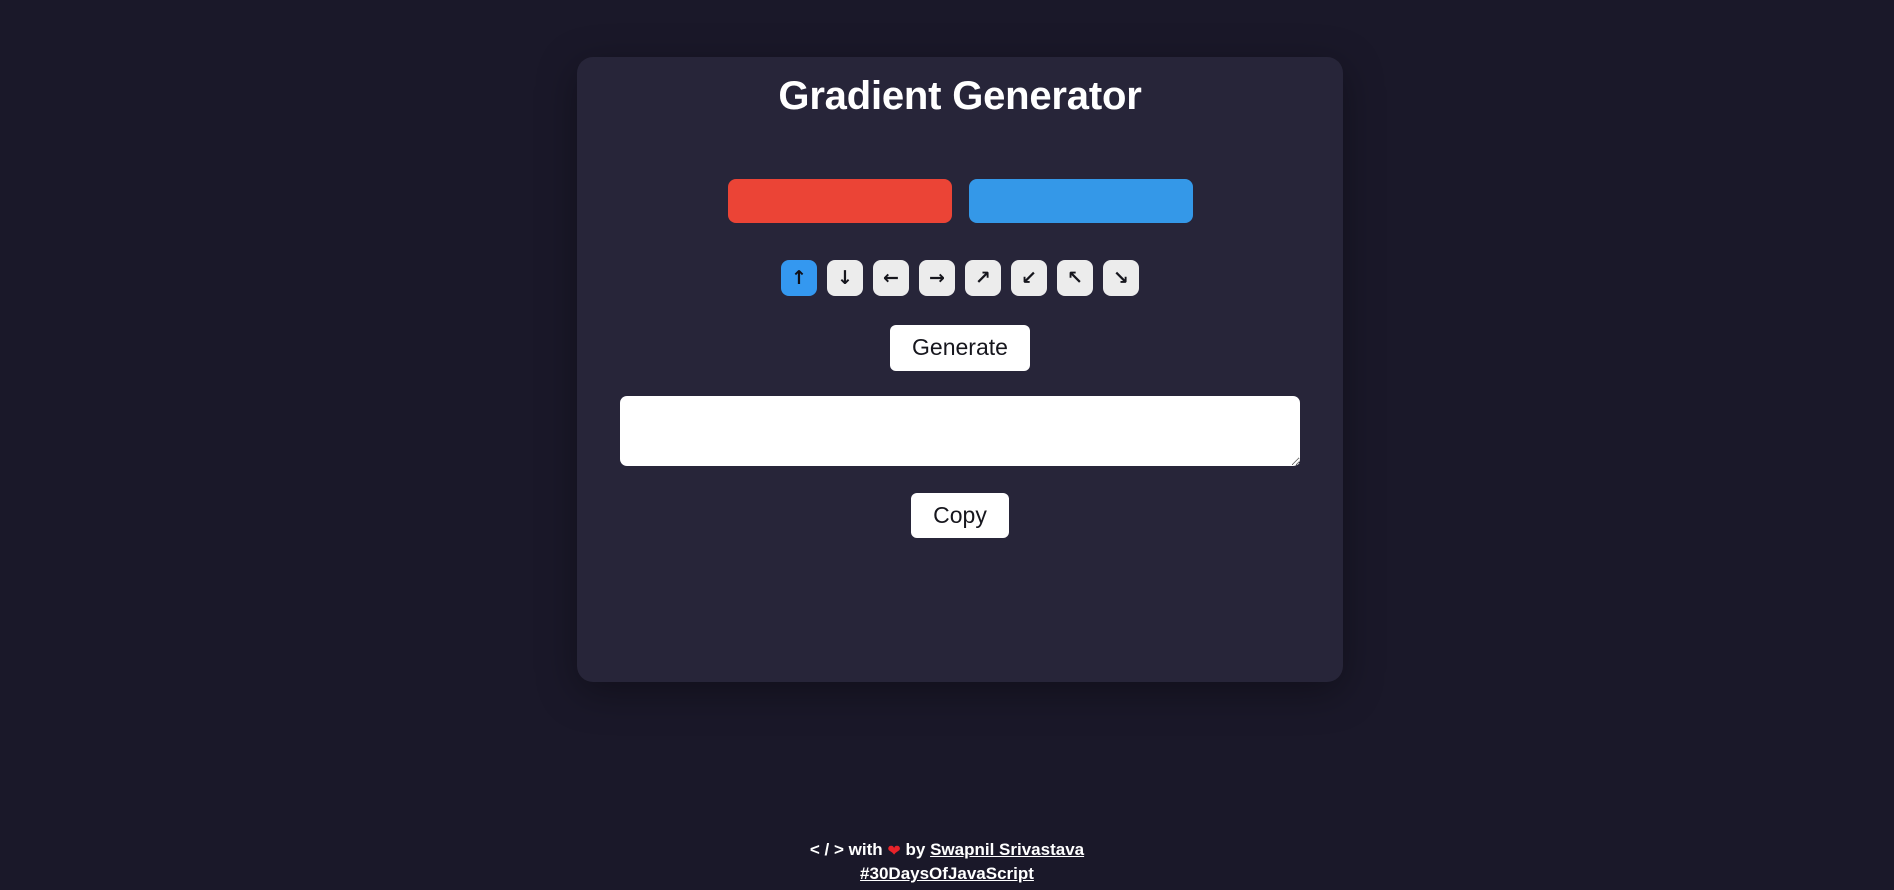  Describe the element at coordinates (960, 96) in the screenshot. I see `page-title: Gradient Generator` at that location.